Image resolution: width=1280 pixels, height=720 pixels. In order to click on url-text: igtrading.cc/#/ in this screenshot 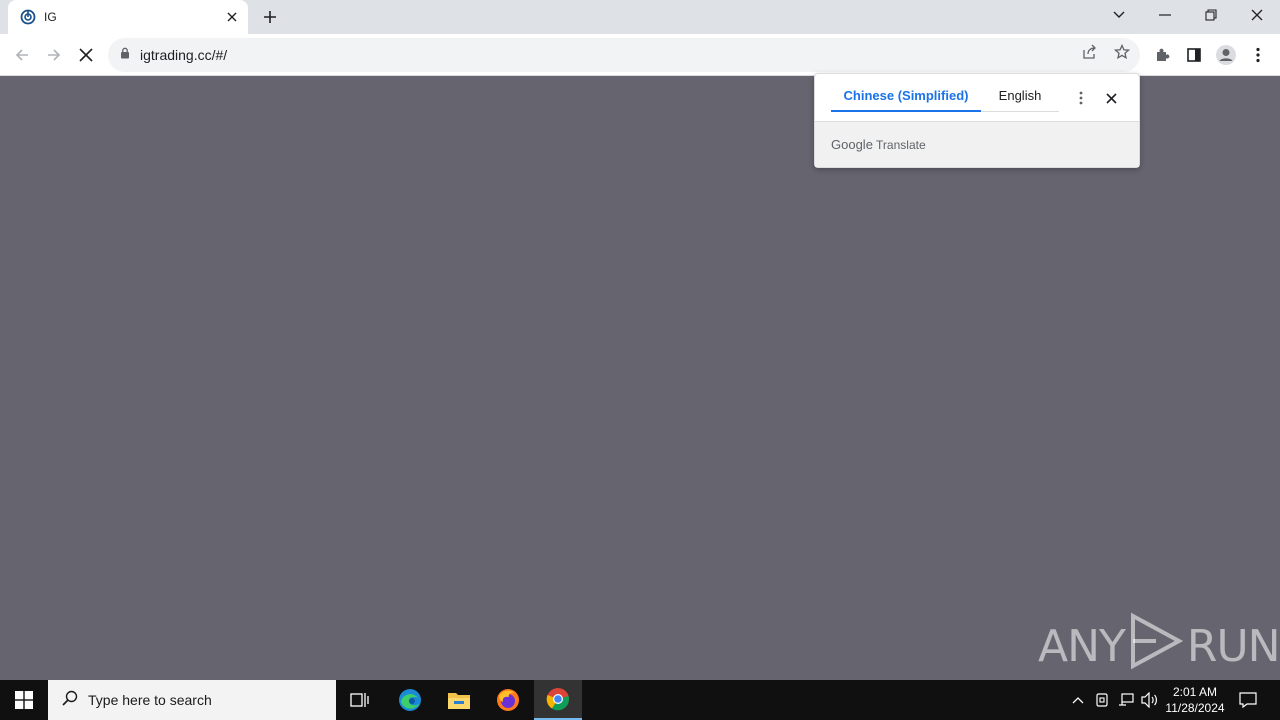, I will do `click(183, 55)`.